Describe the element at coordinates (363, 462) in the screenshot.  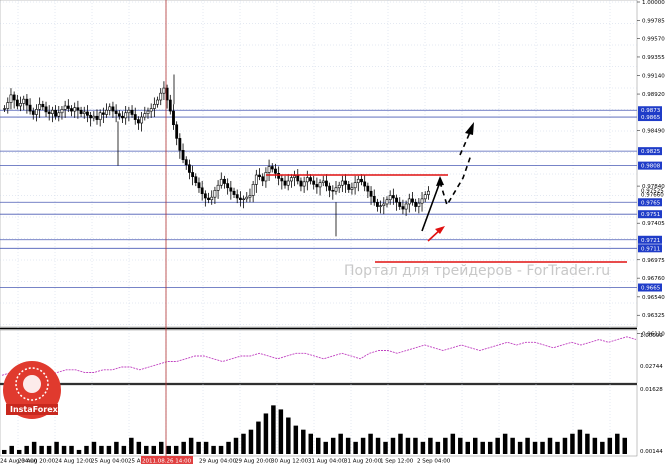
I see `time-label: 31 Aug 20:00` at that location.